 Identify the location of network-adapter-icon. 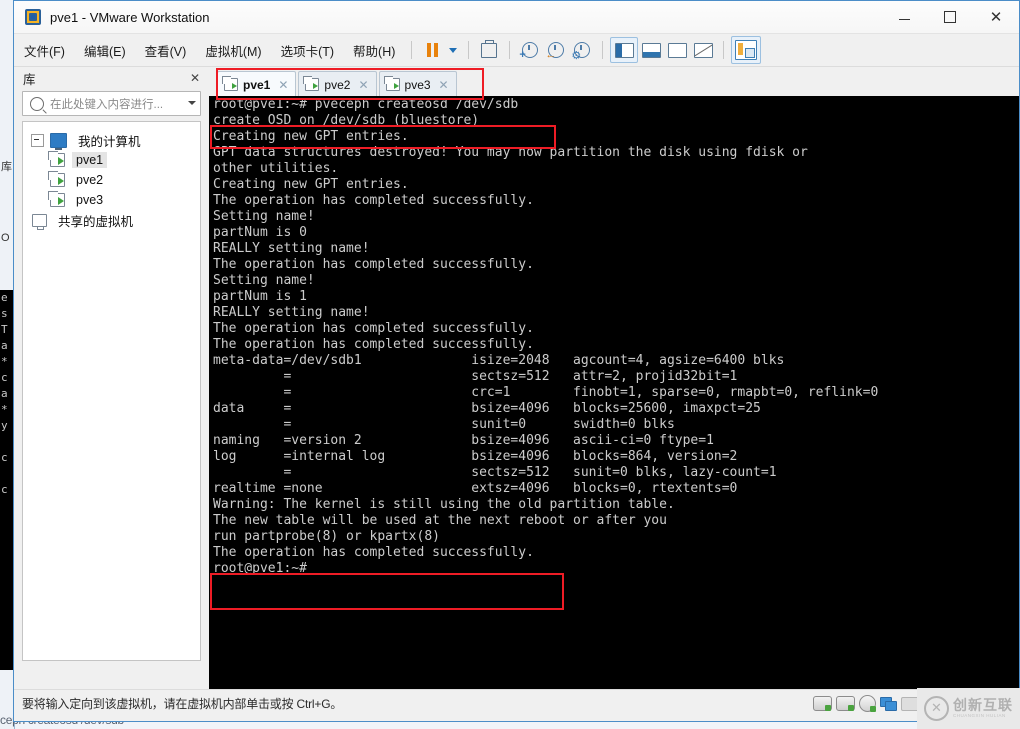
(888, 703).